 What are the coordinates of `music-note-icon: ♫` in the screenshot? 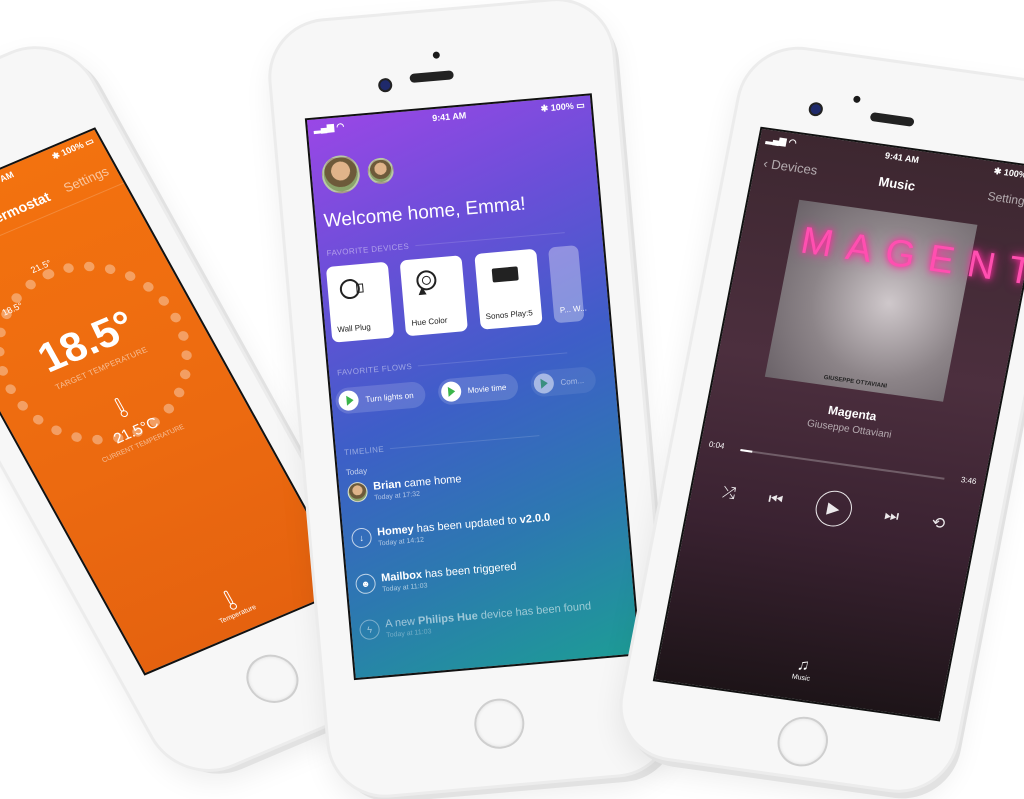 It's located at (803, 665).